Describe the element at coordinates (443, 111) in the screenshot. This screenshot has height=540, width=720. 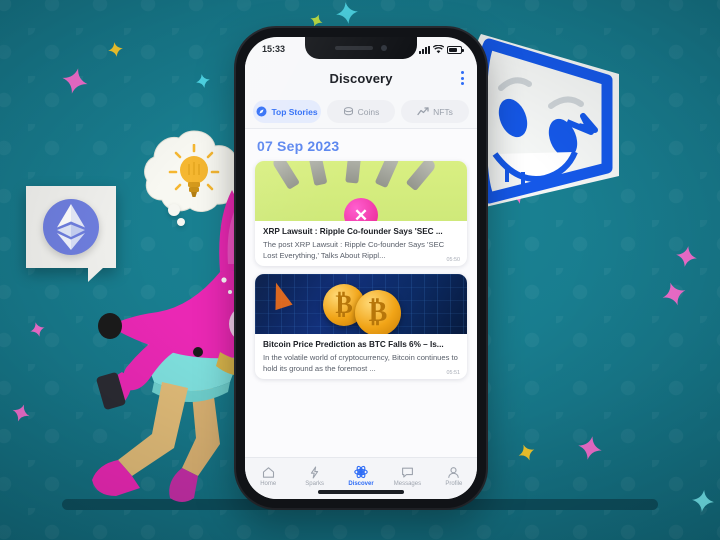
I see `tab-label: NFTs` at that location.